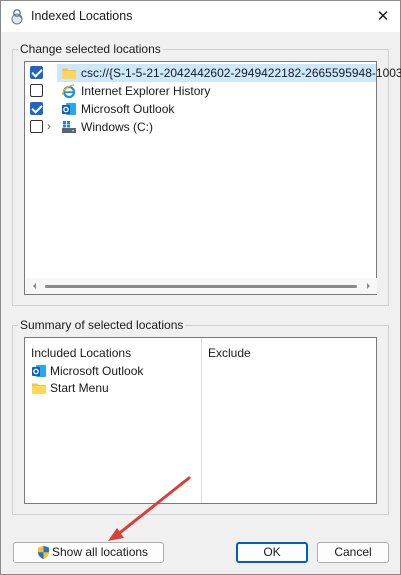 Image resolution: width=401 pixels, height=575 pixels. What do you see at coordinates (69, 91) in the screenshot?
I see `internet-explorer-icon` at bounding box center [69, 91].